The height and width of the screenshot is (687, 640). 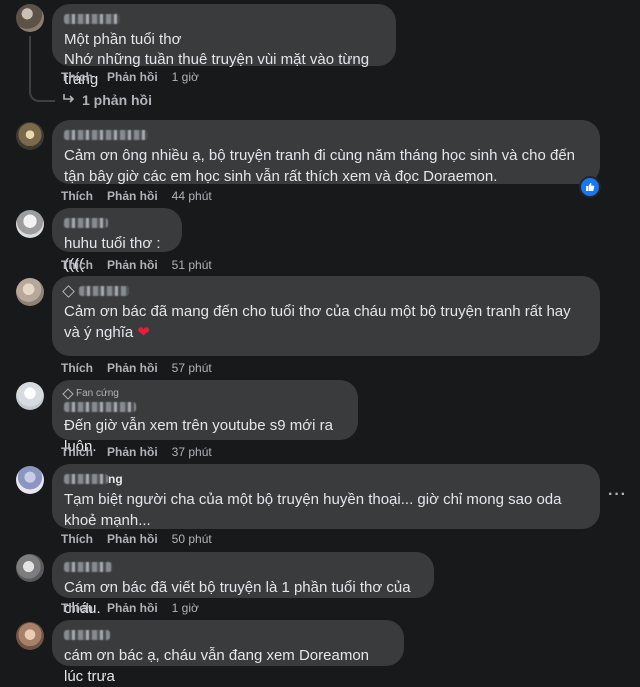 I want to click on timestamp: 44 phút, so click(x=192, y=196).